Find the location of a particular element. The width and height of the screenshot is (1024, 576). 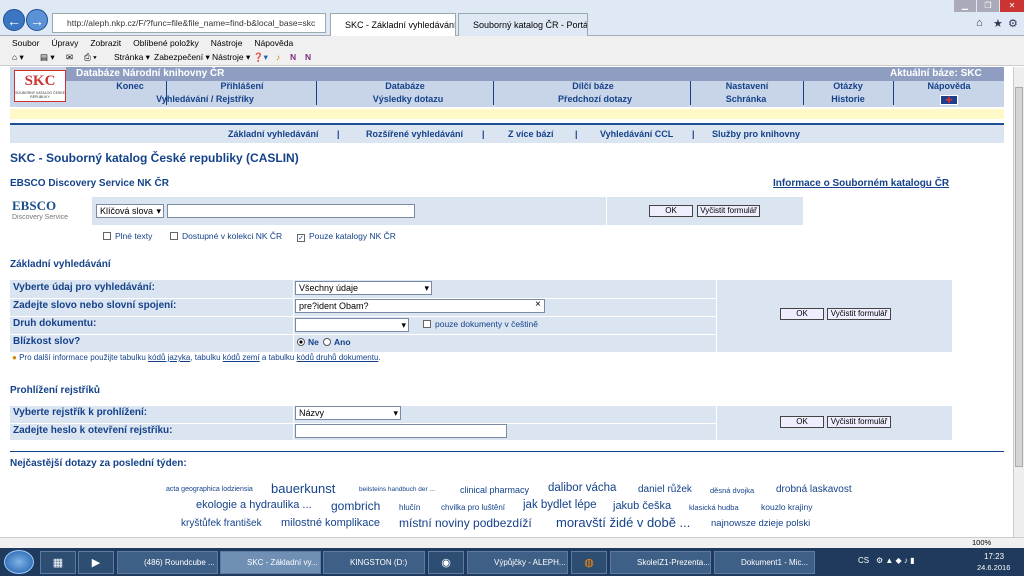

nav-otazky: Otázky is located at coordinates (848, 86).